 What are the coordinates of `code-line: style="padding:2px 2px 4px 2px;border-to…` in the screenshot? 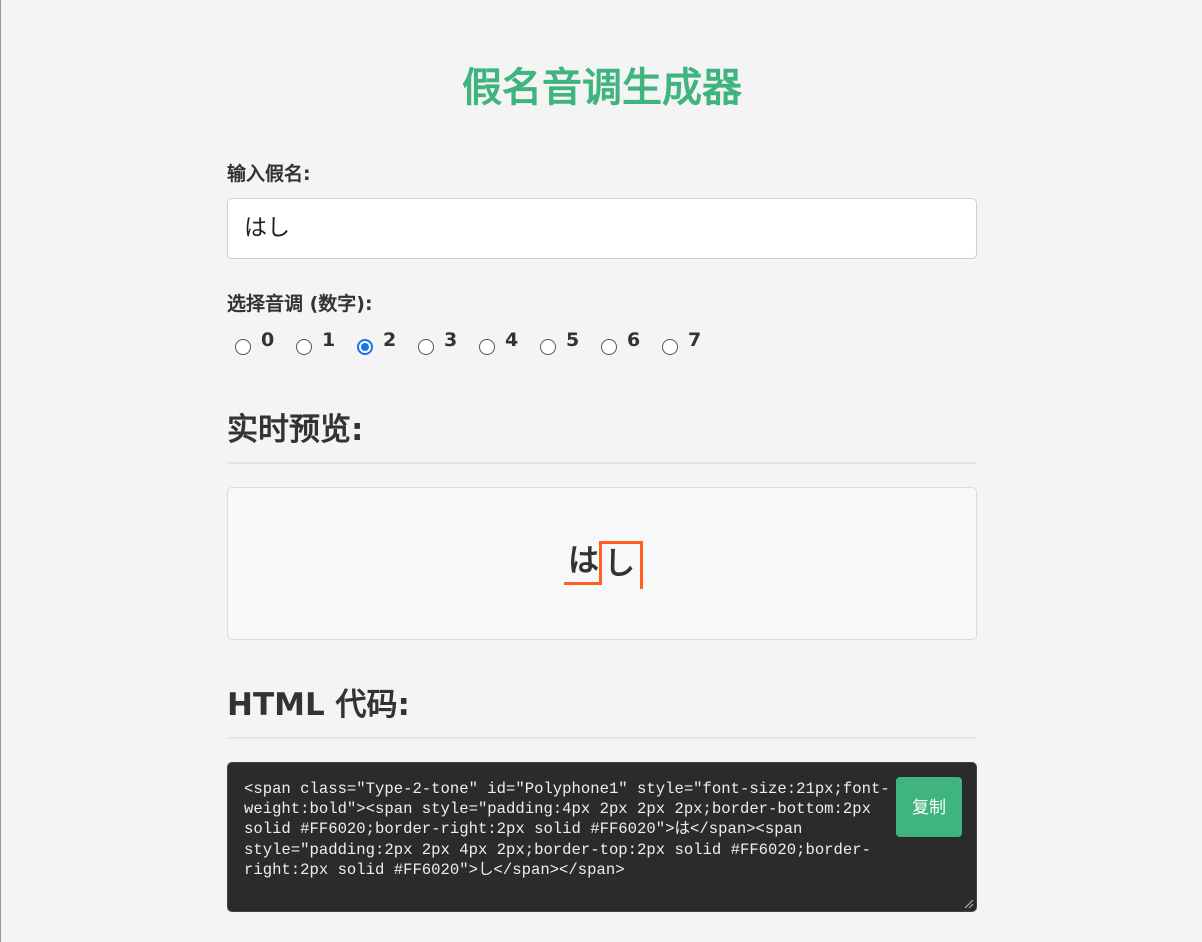 It's located at (557, 849).